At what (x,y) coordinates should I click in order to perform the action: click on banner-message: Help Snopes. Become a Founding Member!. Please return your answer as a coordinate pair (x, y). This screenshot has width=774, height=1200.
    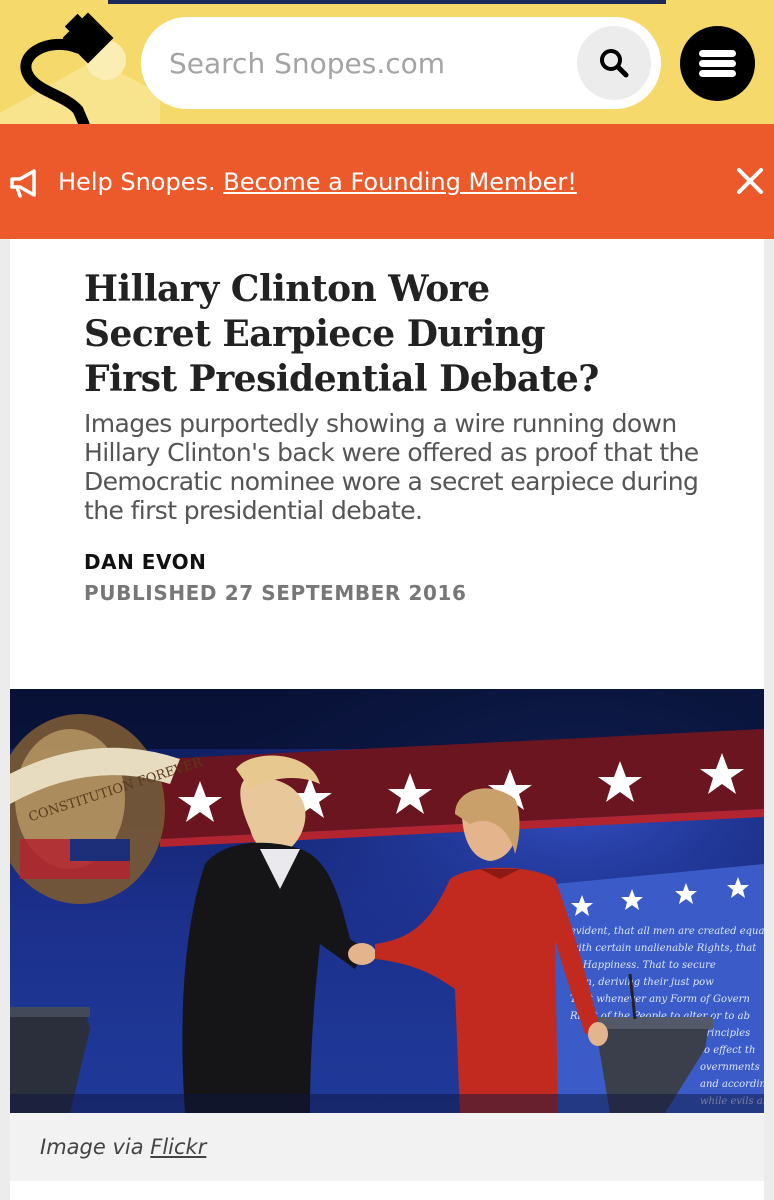
    Looking at the image, I should click on (317, 182).